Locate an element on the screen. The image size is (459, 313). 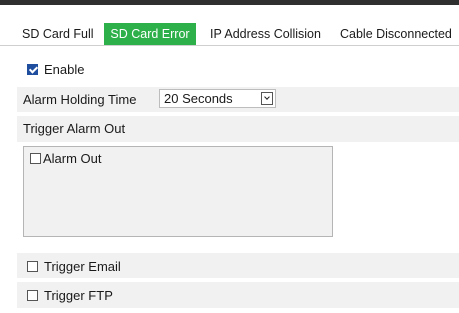
trigger-email: Trigger Email is located at coordinates (74, 266).